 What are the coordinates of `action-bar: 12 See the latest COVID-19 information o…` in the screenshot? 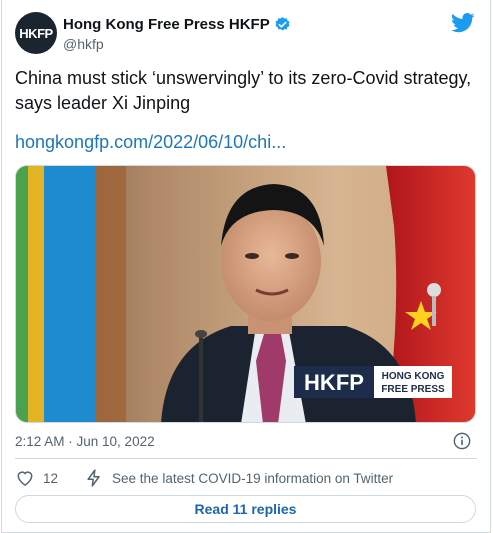 It's located at (204, 478).